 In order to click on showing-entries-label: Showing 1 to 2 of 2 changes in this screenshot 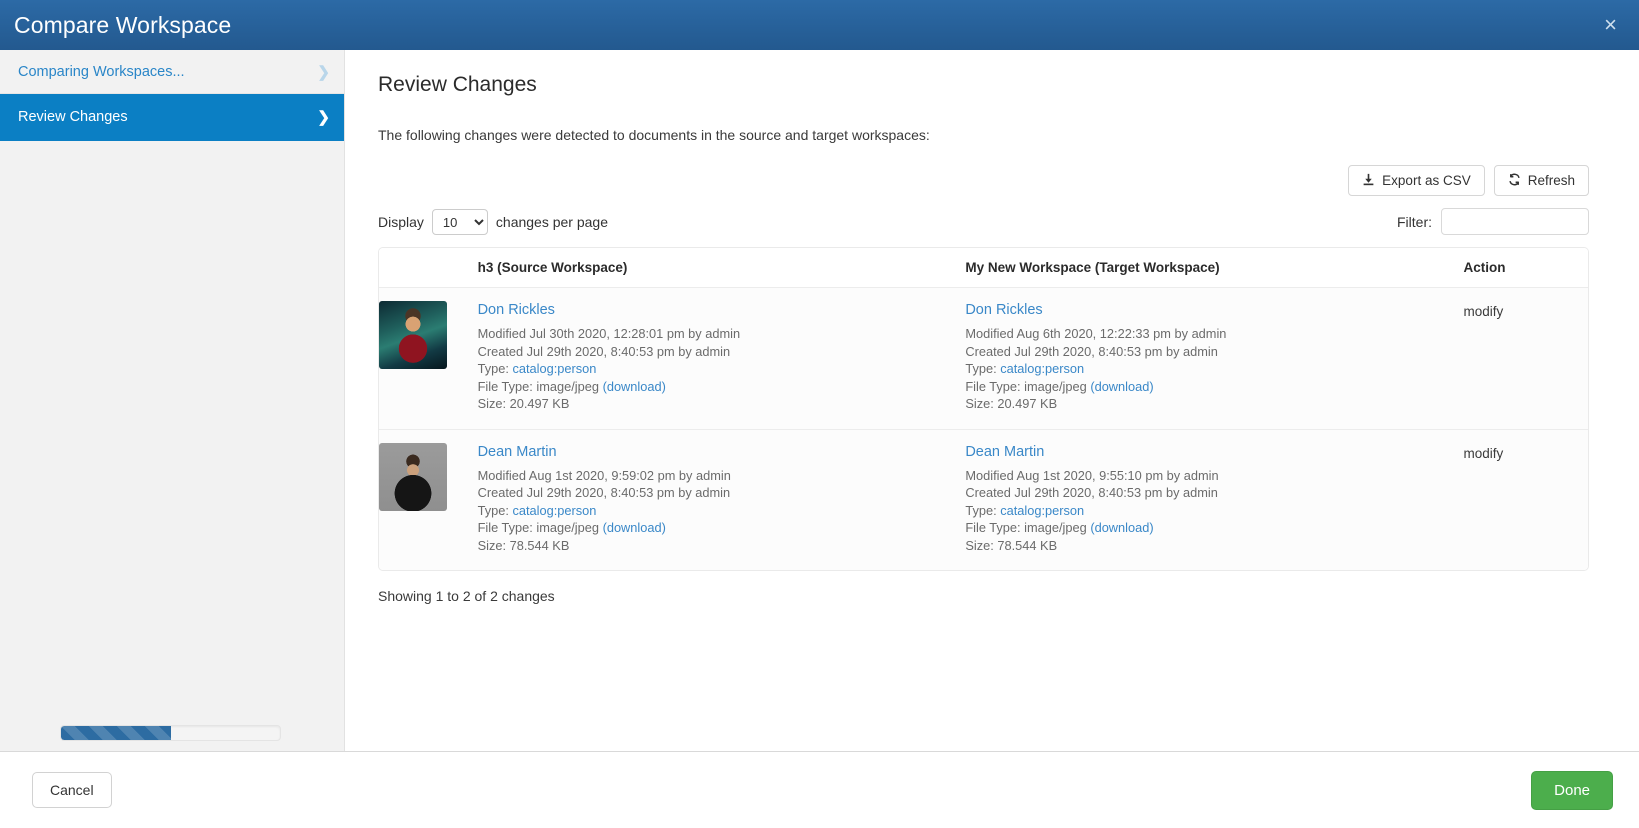, I will do `click(466, 596)`.